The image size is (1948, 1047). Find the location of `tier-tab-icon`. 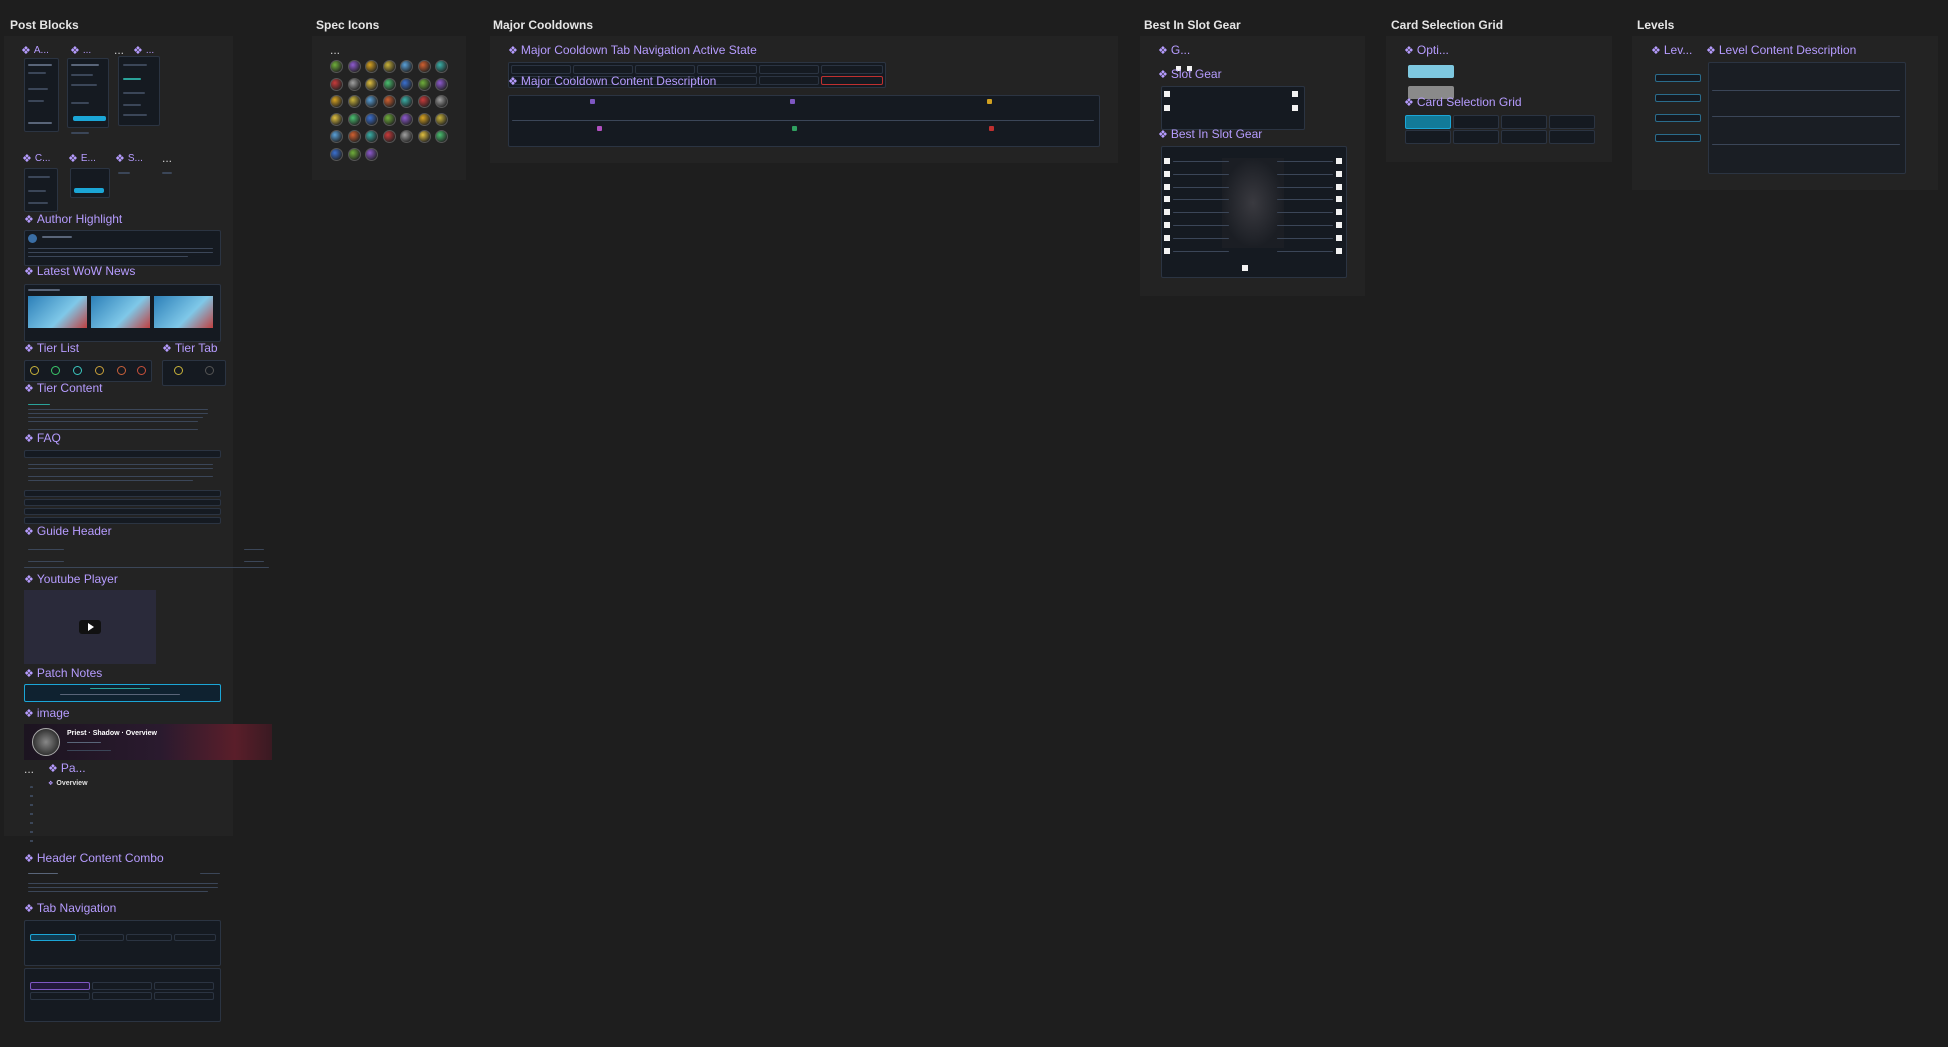

tier-tab-icon is located at coordinates (209, 370).